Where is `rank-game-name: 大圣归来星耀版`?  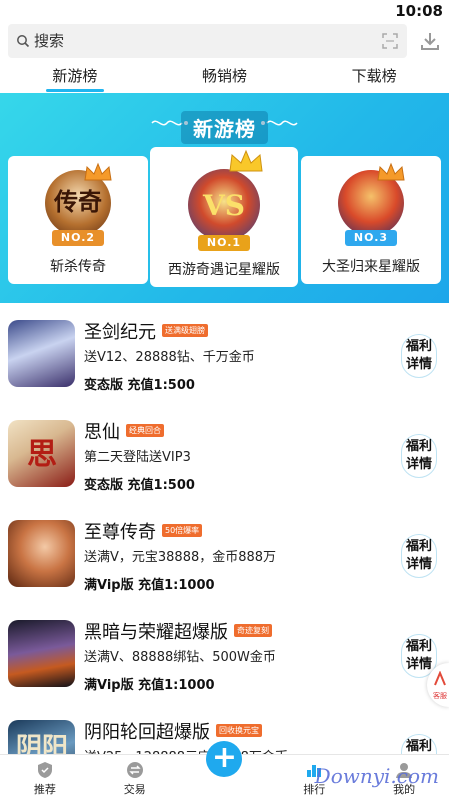 rank-game-name: 大圣归来星耀版 is located at coordinates (371, 267).